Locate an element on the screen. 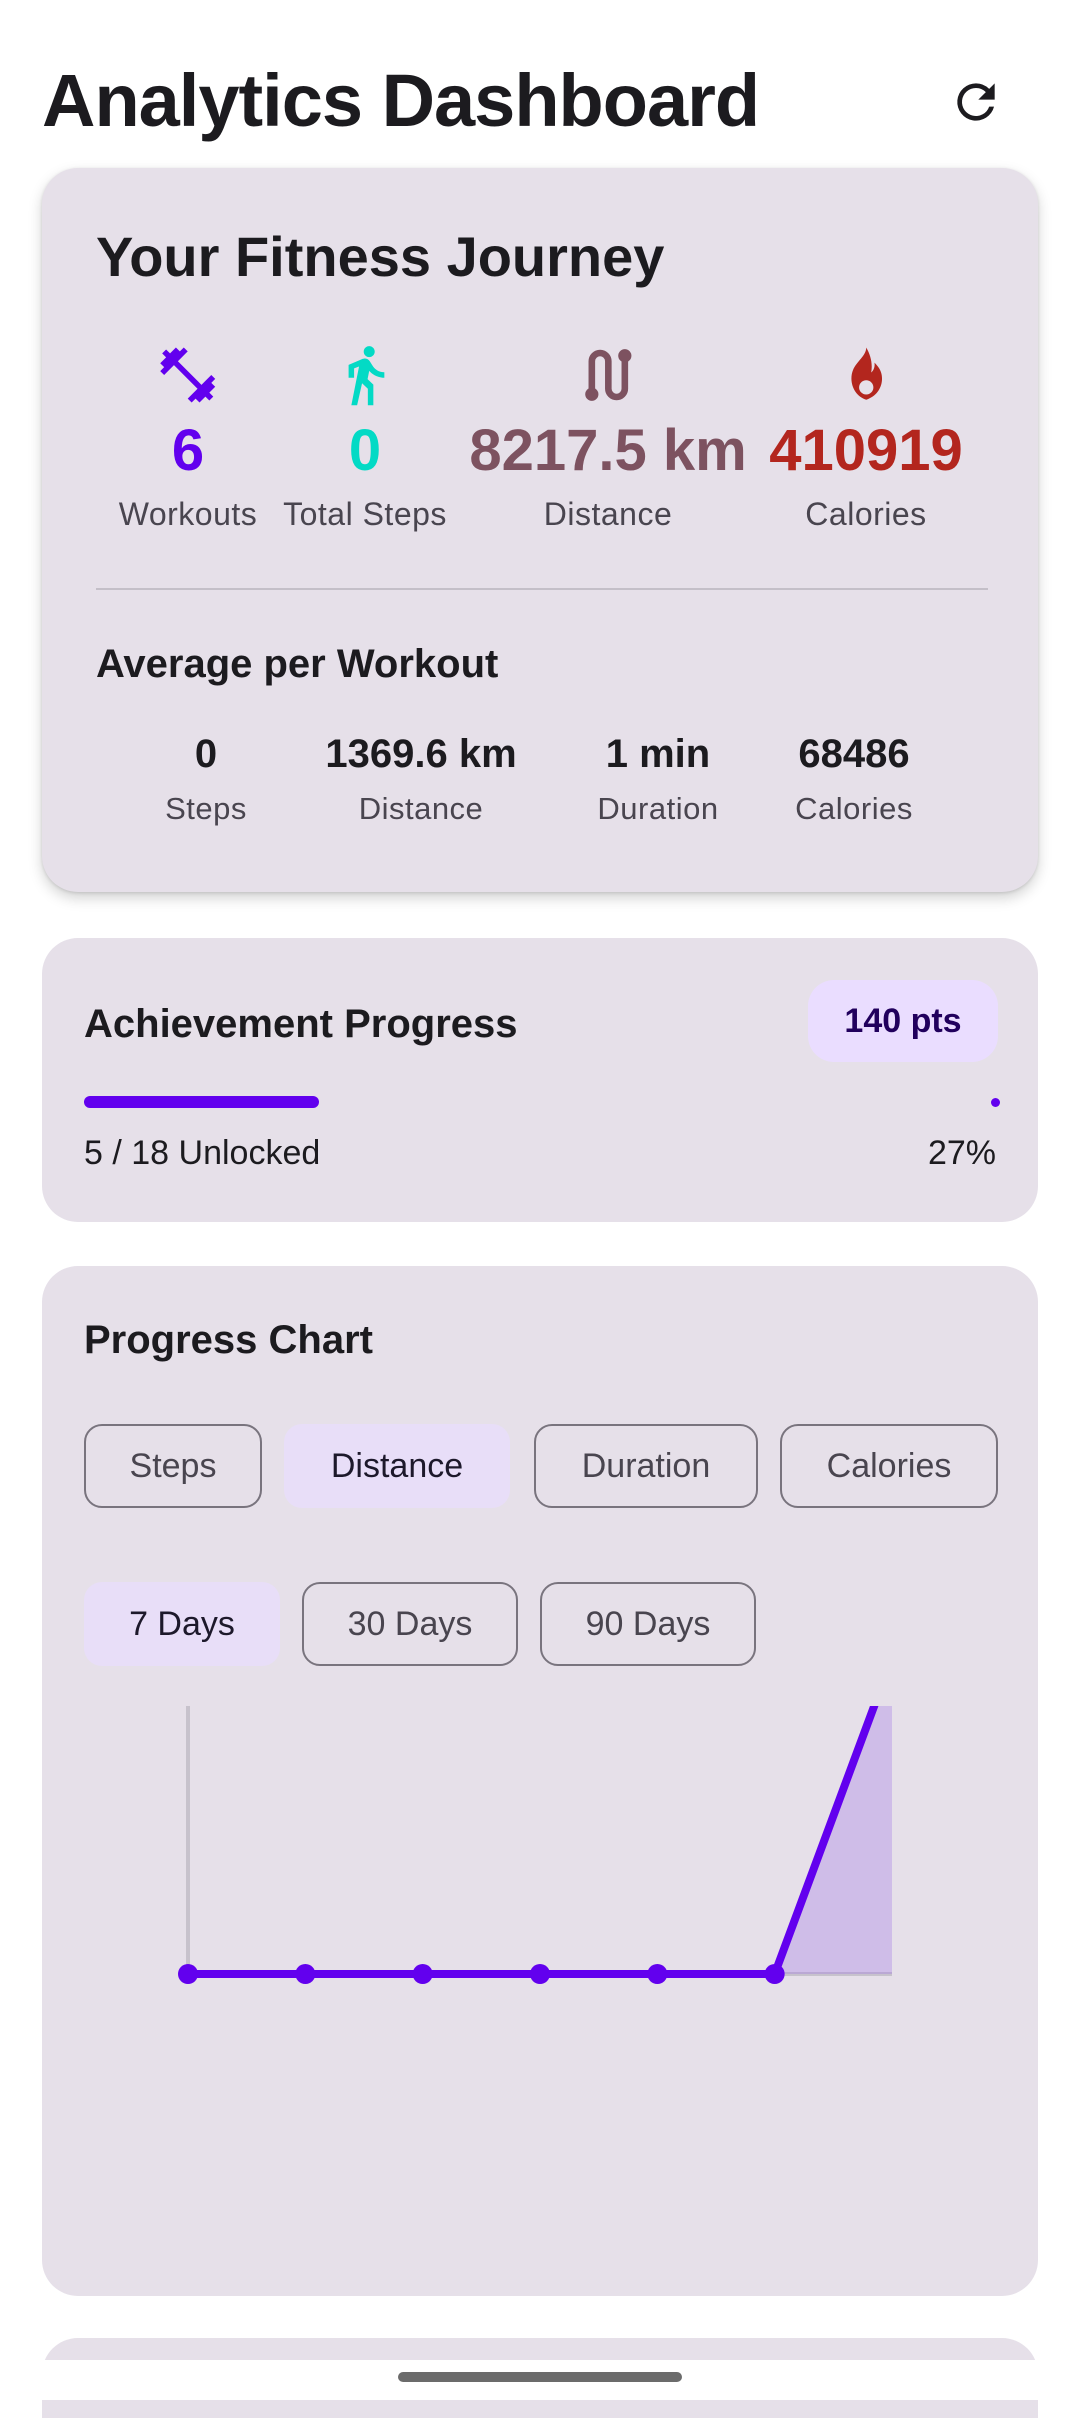 Image resolution: width=1080 pixels, height=2418 pixels. divider is located at coordinates (542, 589).